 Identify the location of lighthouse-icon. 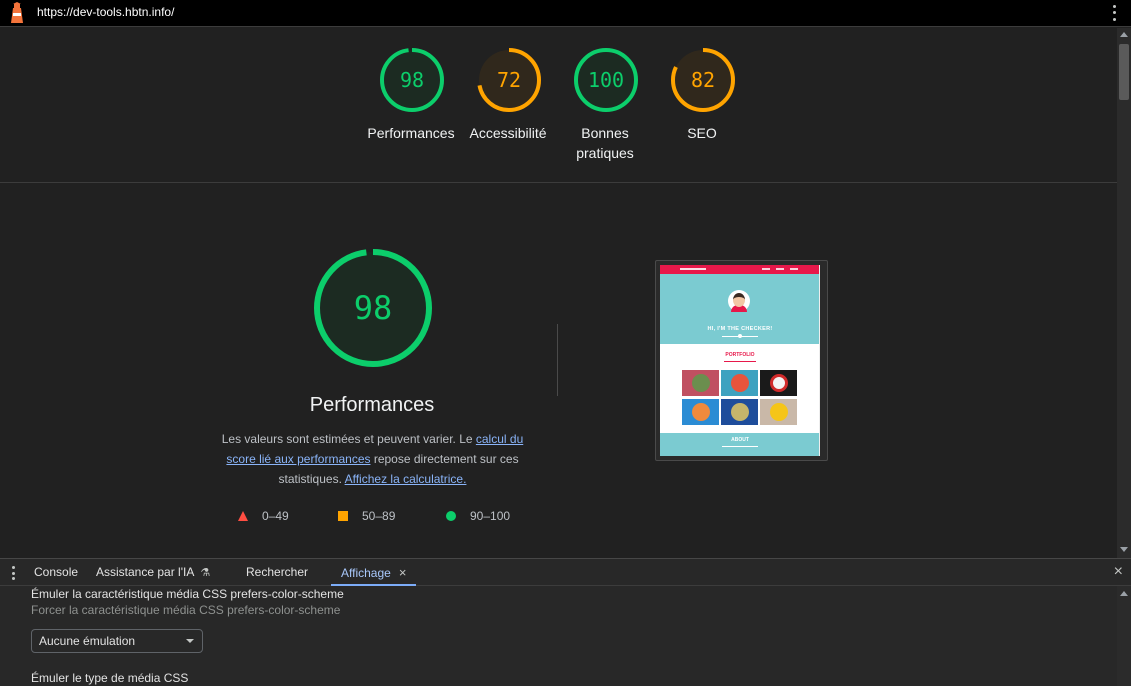
(17, 12).